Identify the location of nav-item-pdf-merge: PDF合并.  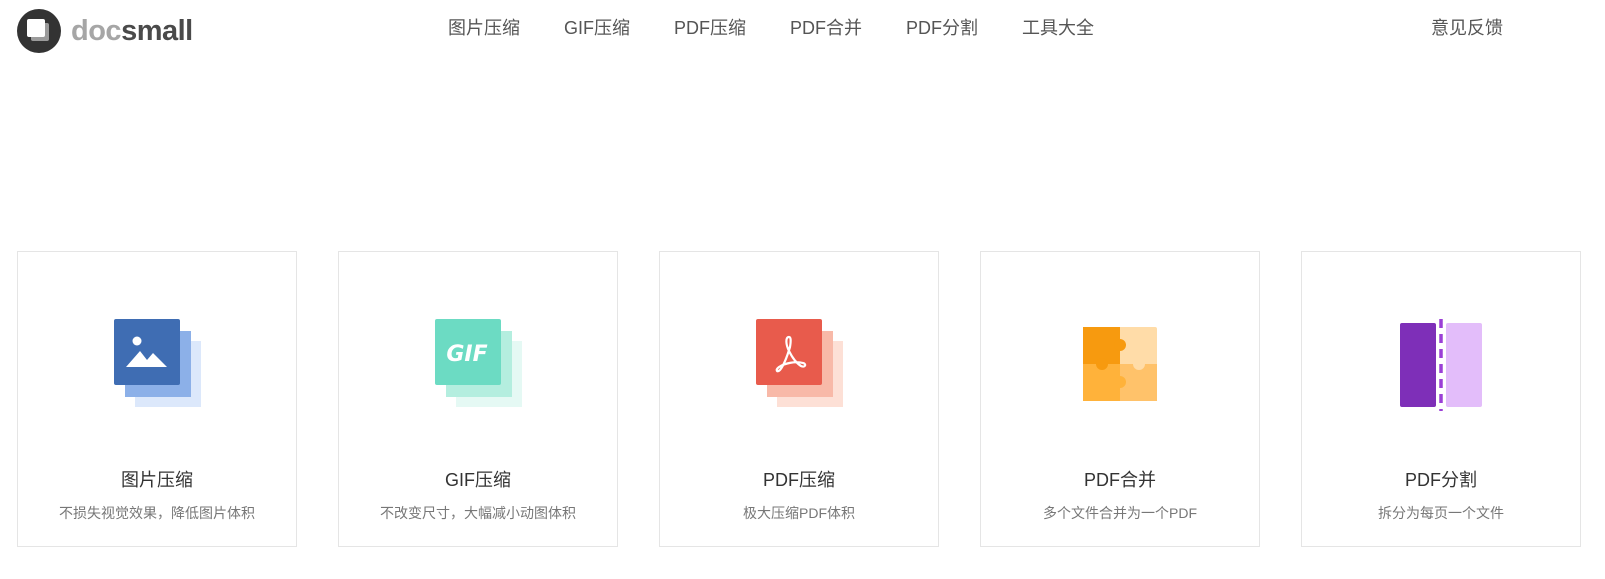
(826, 28).